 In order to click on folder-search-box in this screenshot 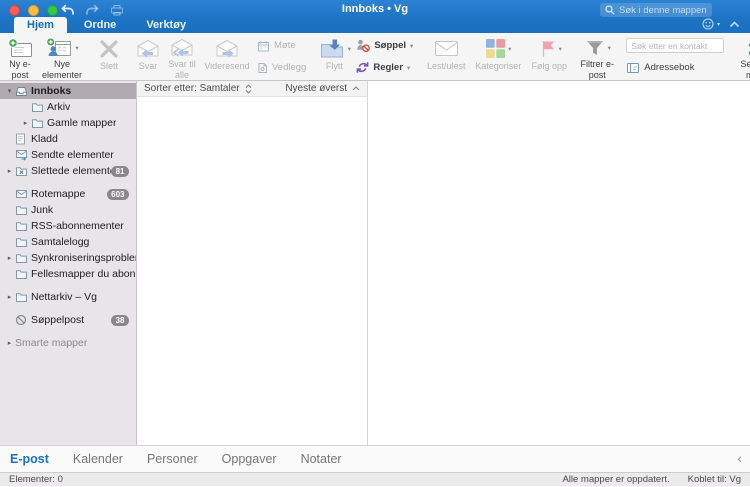, I will do `click(656, 10)`.